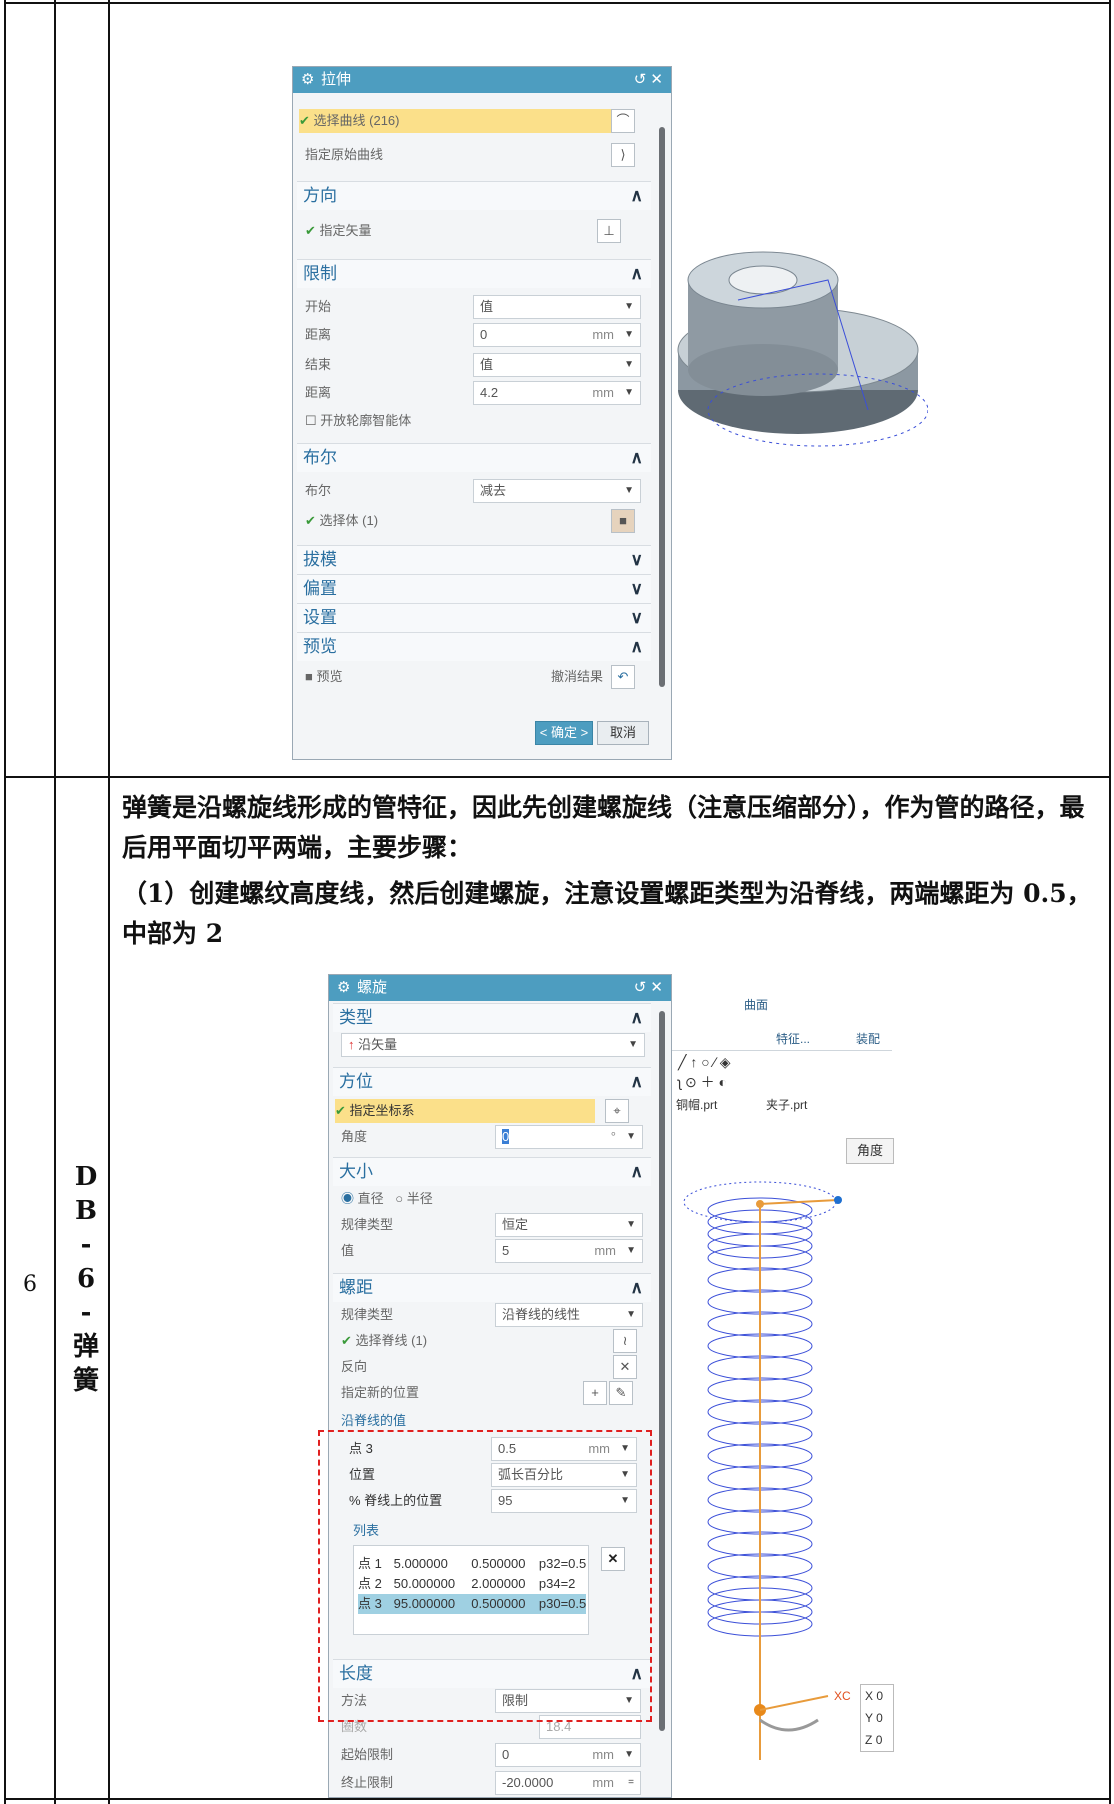 Image resolution: width=1114 pixels, height=1804 pixels. Describe the element at coordinates (786, 1104) in the screenshot. I see `tab-jiazi: 夹子.prt` at that location.